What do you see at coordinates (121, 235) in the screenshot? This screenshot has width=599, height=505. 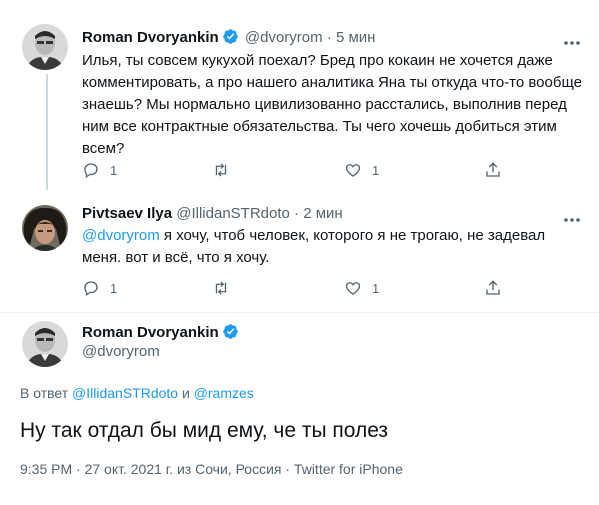 I see `mention-link: @dvoryrom` at bounding box center [121, 235].